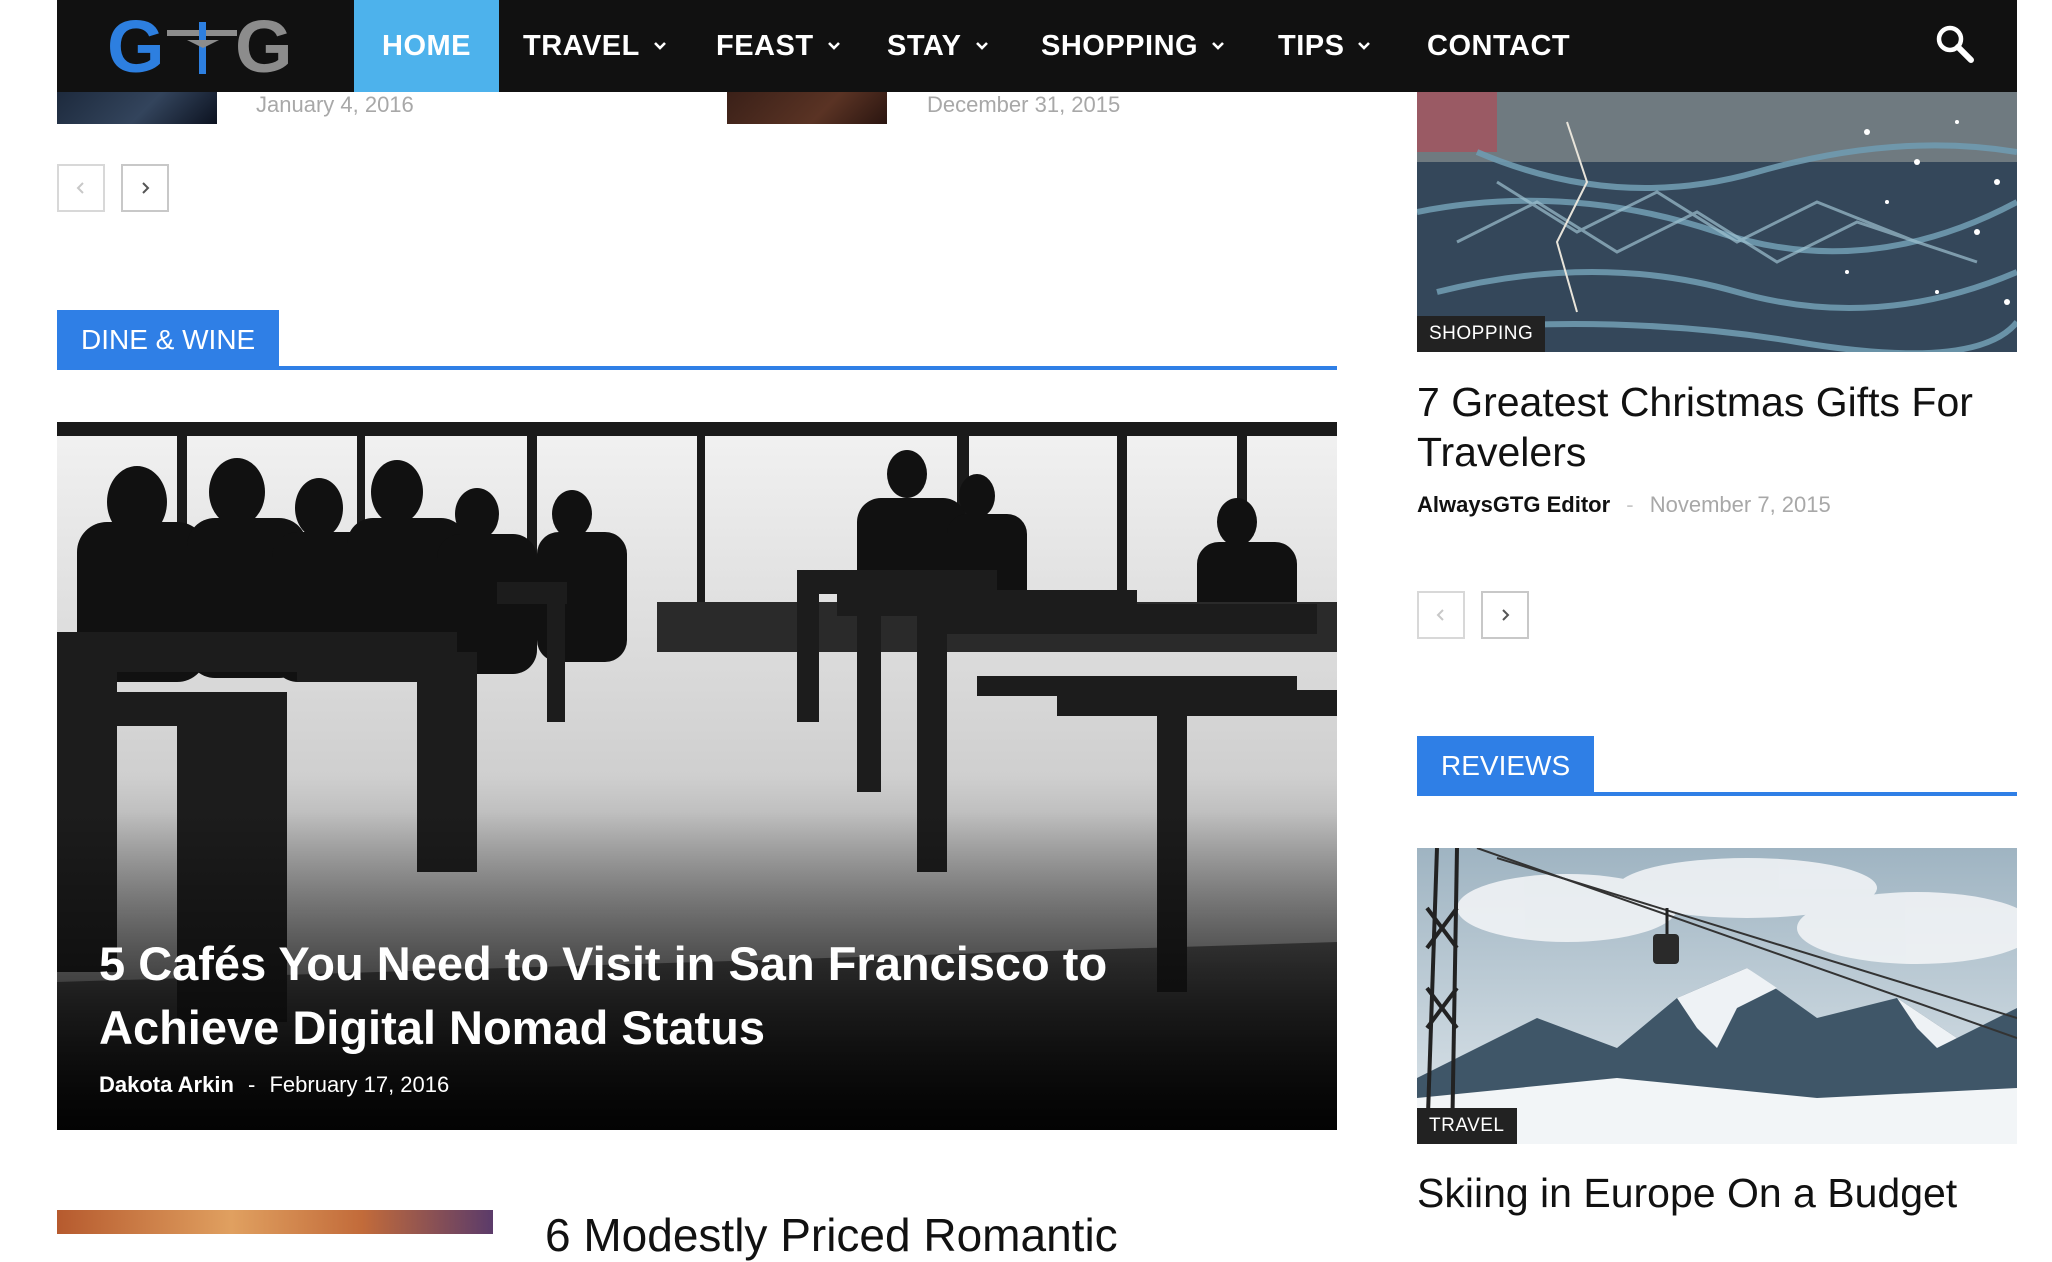 This screenshot has height=1262, width=2052. I want to click on post-title: 6 Modestly Priced Romantic, so click(831, 1235).